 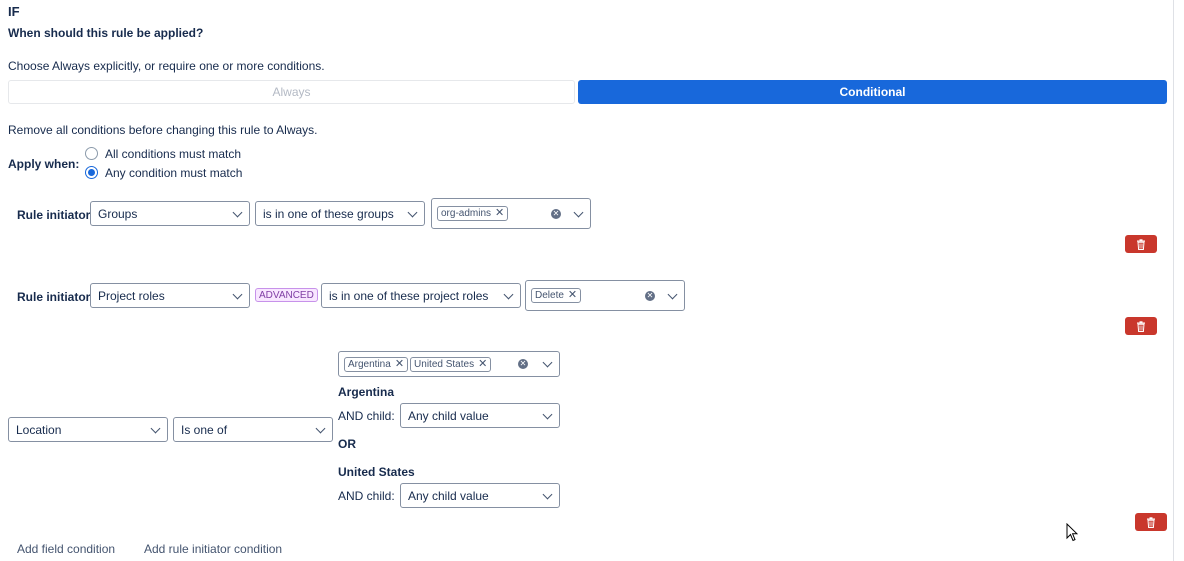 I want to click on value-chip: org-admins ✕, so click(x=473, y=213).